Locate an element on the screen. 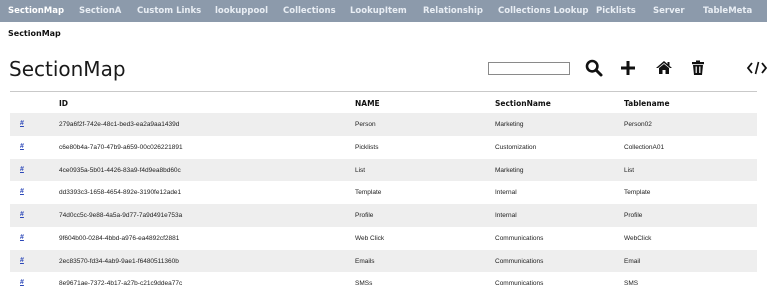 This screenshot has height=308, width=767. column-header-tablename: Tablename is located at coordinates (647, 103).